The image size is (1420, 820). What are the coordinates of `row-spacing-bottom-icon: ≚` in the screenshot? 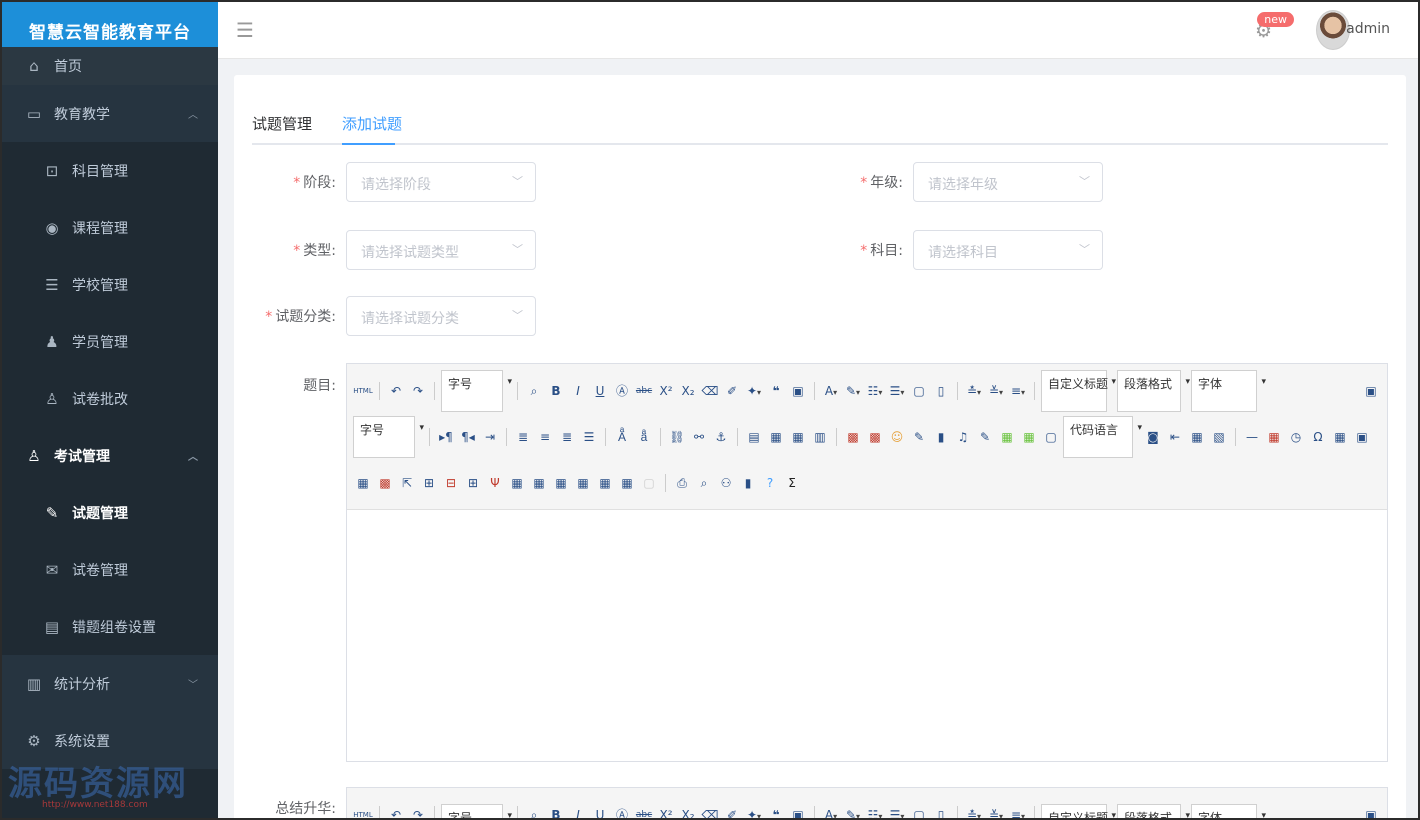 It's located at (996, 391).